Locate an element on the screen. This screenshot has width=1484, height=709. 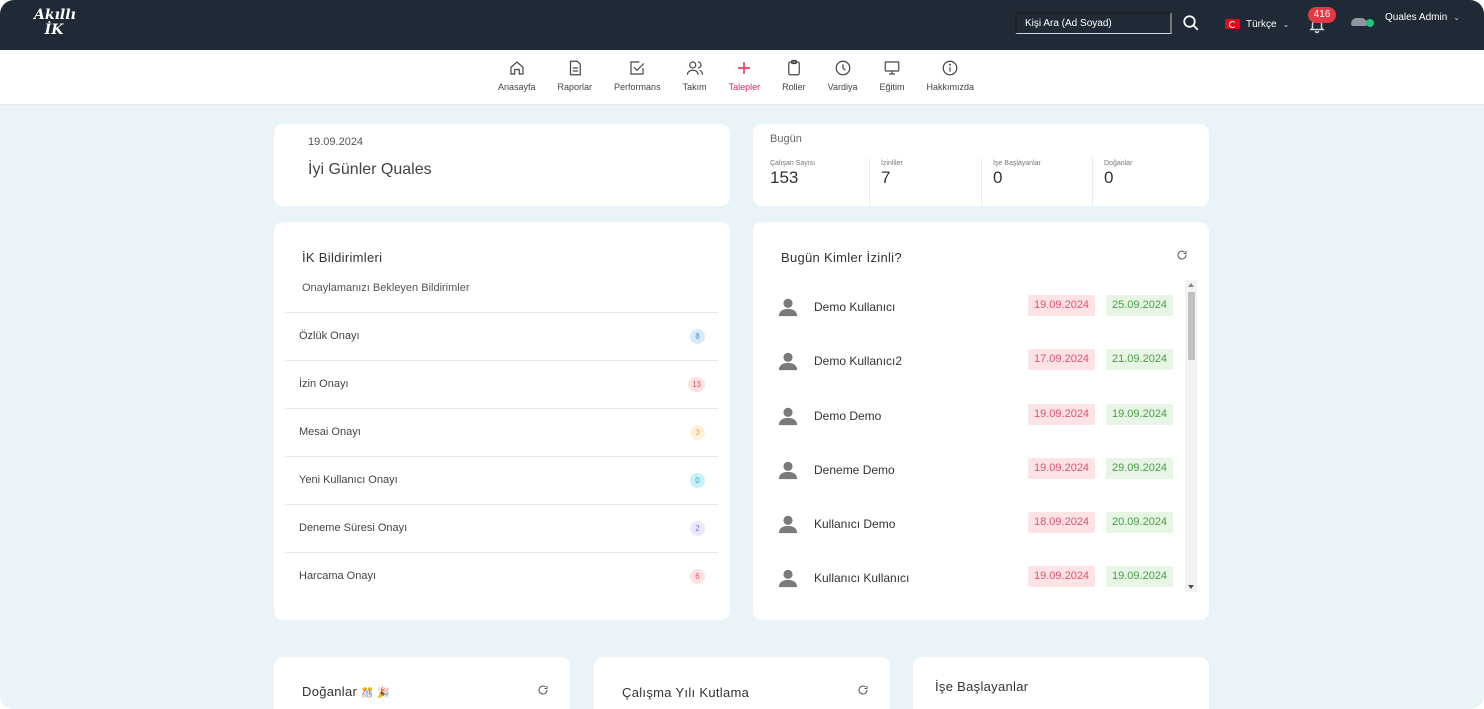
home-icon is located at coordinates (517, 68).